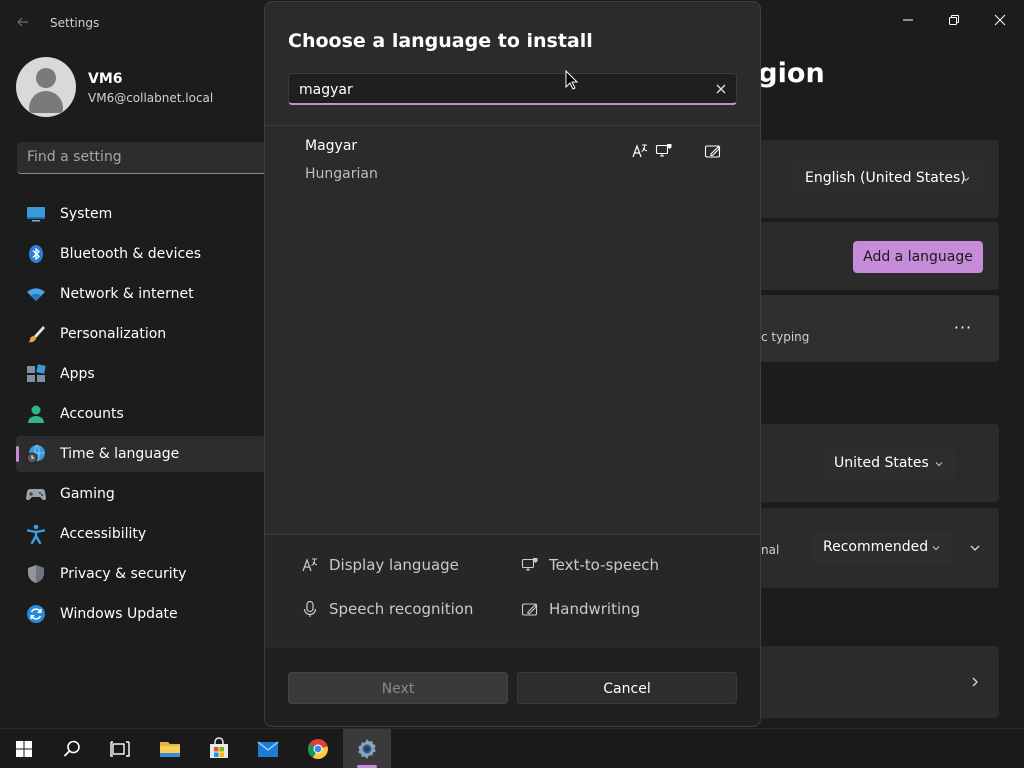  I want to click on microphone-icon, so click(310, 608).